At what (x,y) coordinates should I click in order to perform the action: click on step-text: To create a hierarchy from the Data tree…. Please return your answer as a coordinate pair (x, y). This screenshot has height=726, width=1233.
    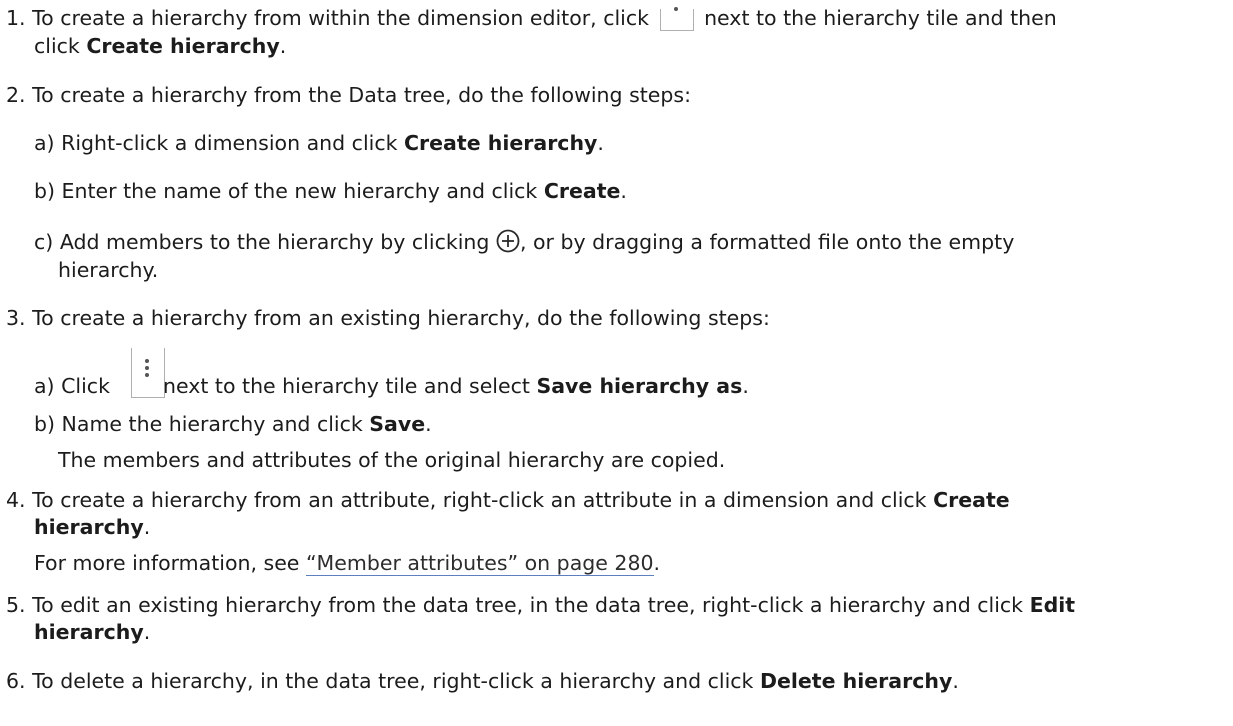
    Looking at the image, I should click on (361, 95).